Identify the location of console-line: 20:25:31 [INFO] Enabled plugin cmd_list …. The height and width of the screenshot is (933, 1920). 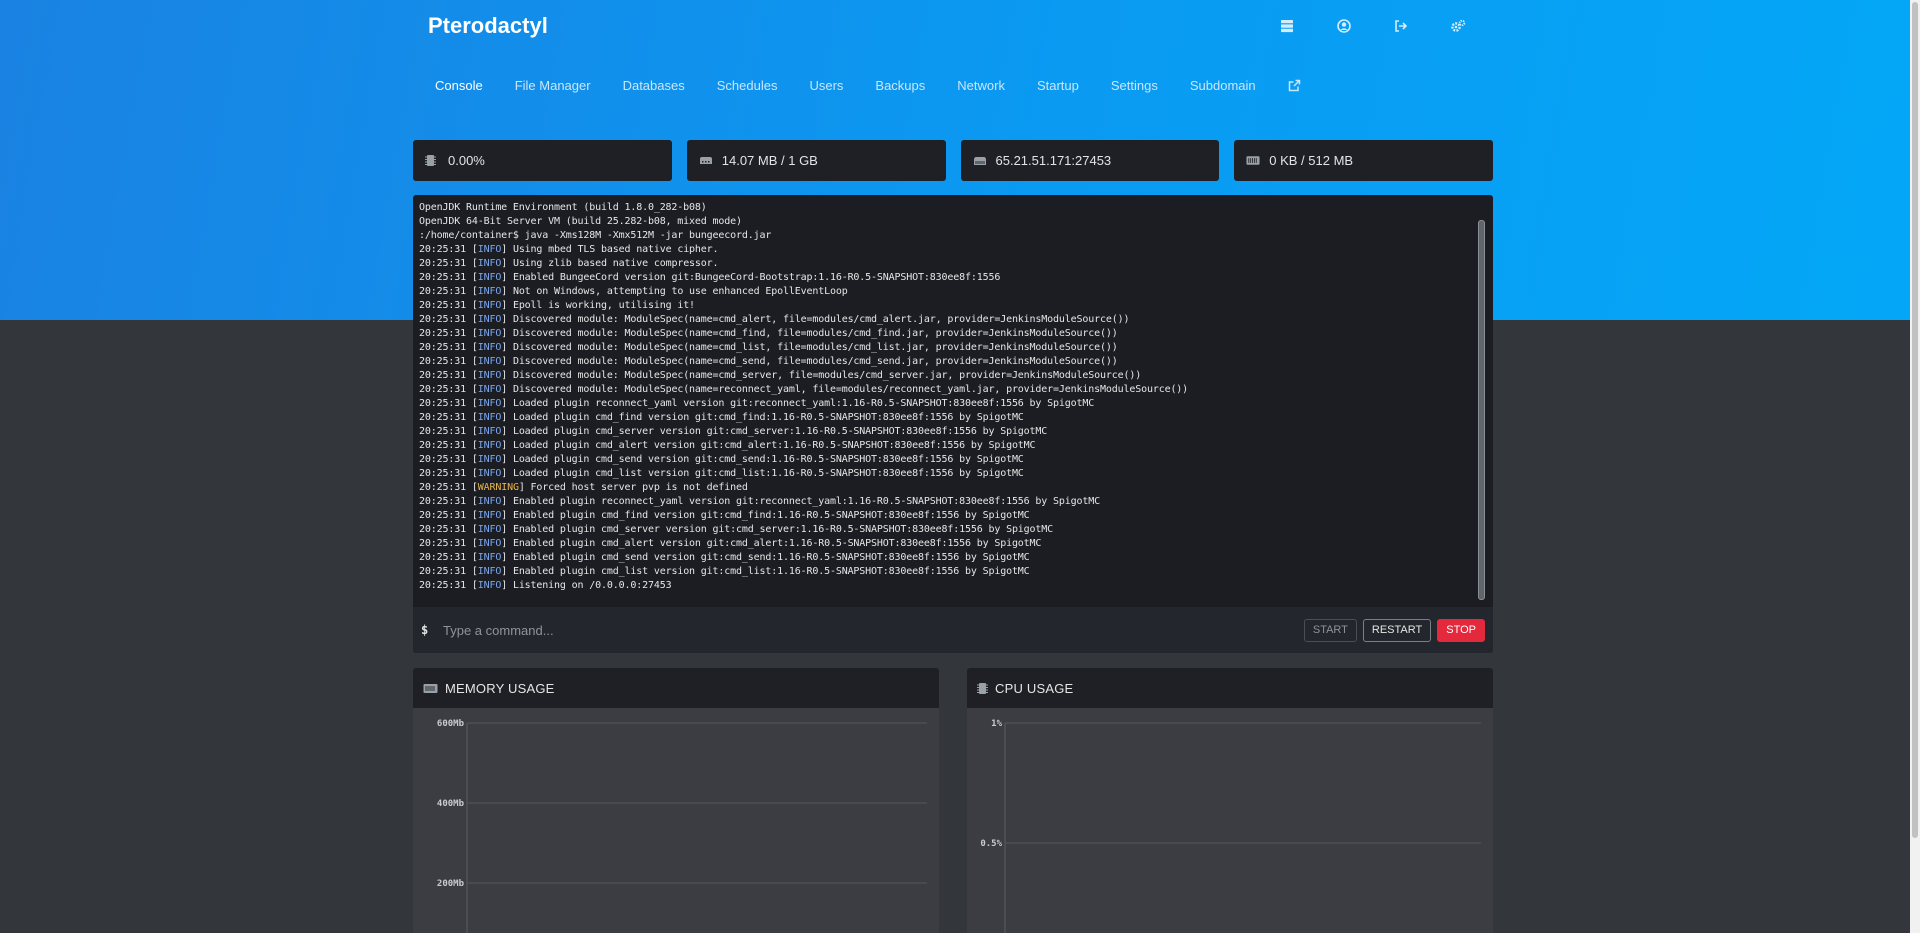
(724, 571).